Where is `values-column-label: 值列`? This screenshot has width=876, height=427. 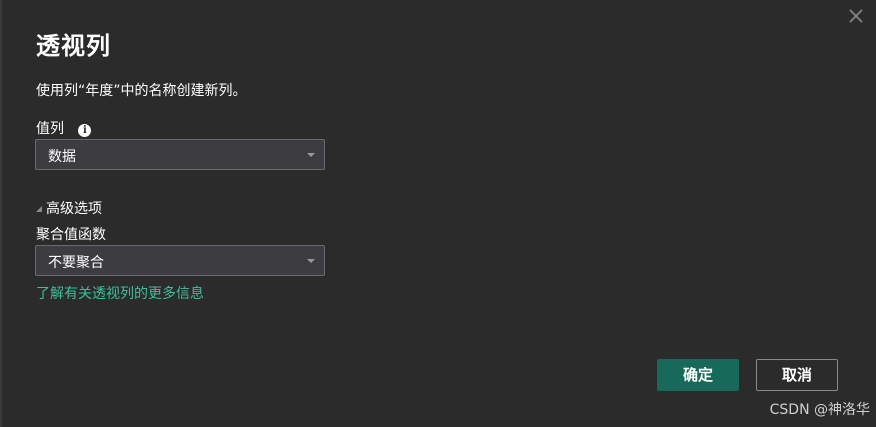 values-column-label: 值列 is located at coordinates (50, 129).